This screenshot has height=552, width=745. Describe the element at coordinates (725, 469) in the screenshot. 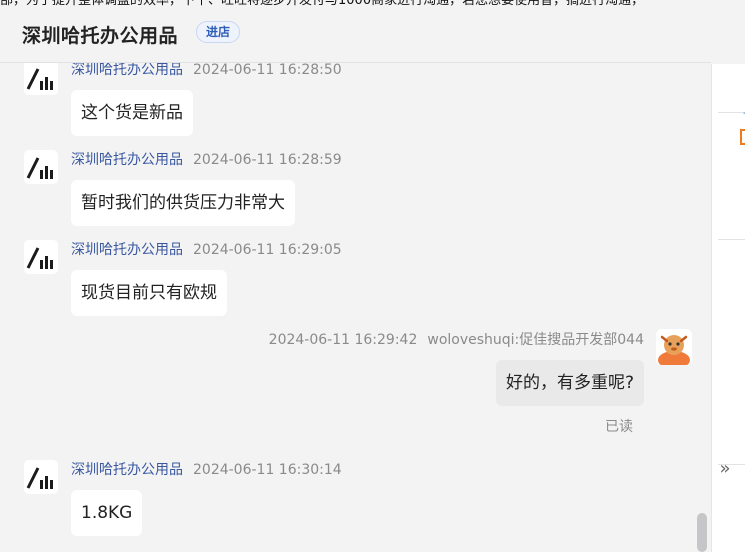

I see `double-chevron-right-icon: »` at that location.